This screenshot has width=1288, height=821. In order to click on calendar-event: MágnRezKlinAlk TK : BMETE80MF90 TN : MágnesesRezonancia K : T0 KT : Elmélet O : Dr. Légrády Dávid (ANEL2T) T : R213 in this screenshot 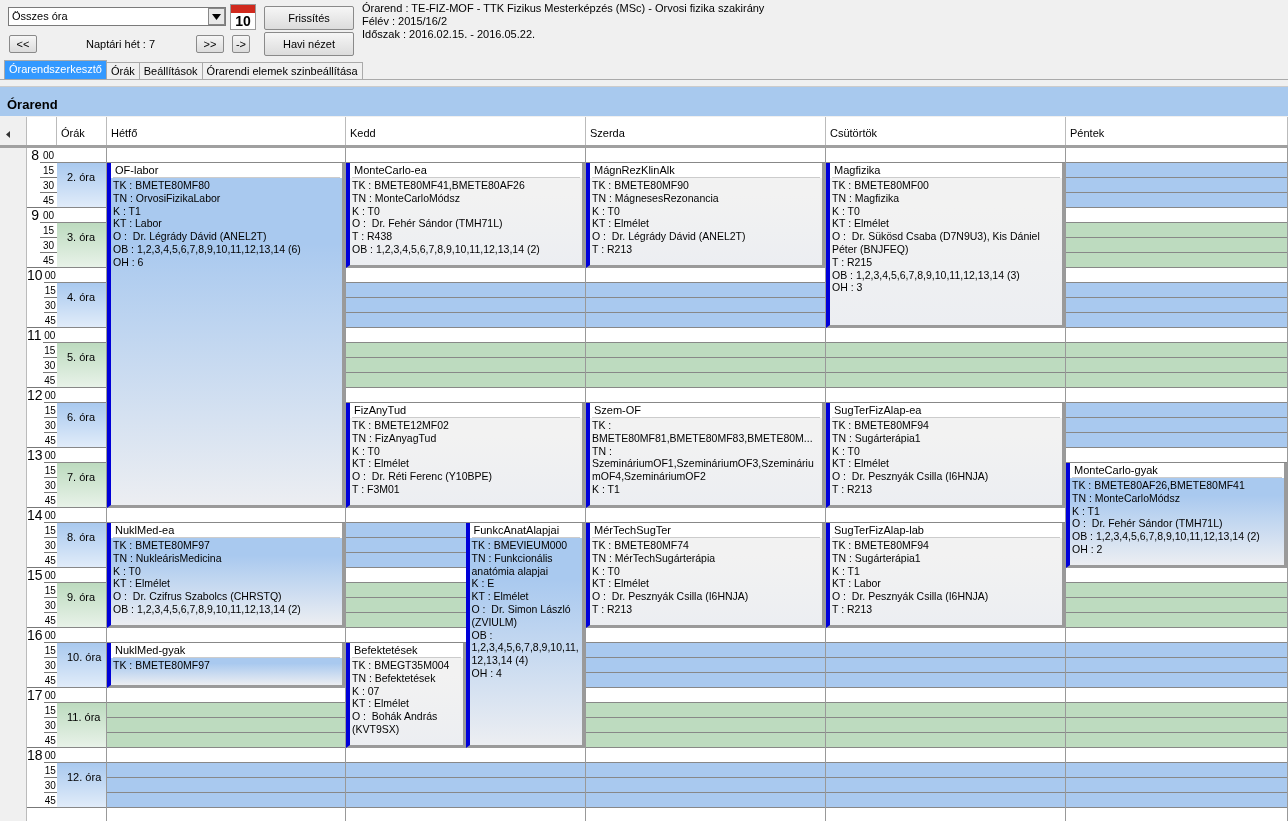, I will do `click(705, 215)`.